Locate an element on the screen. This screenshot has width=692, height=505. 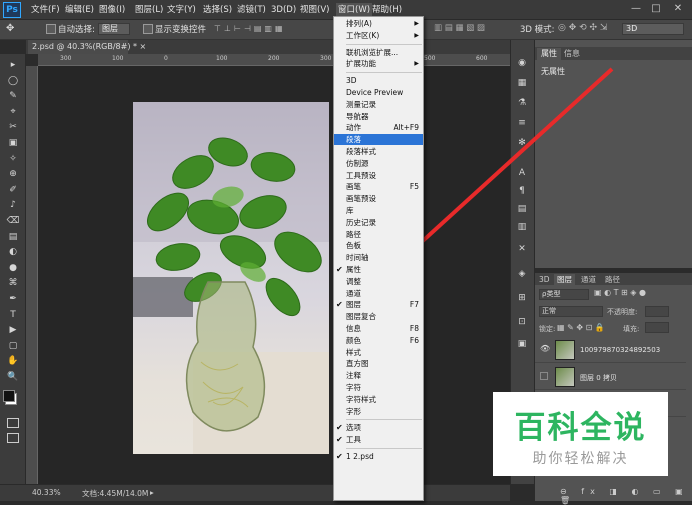
menu-item-label: 注释 is located at coordinates (353, 376).